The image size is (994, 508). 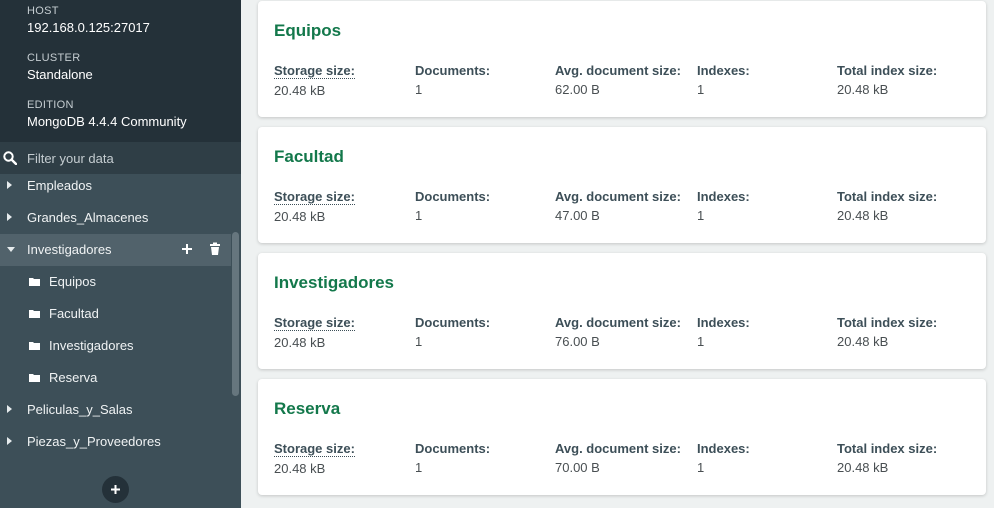 I want to click on cluster-label: CLUSTER, so click(x=54, y=58).